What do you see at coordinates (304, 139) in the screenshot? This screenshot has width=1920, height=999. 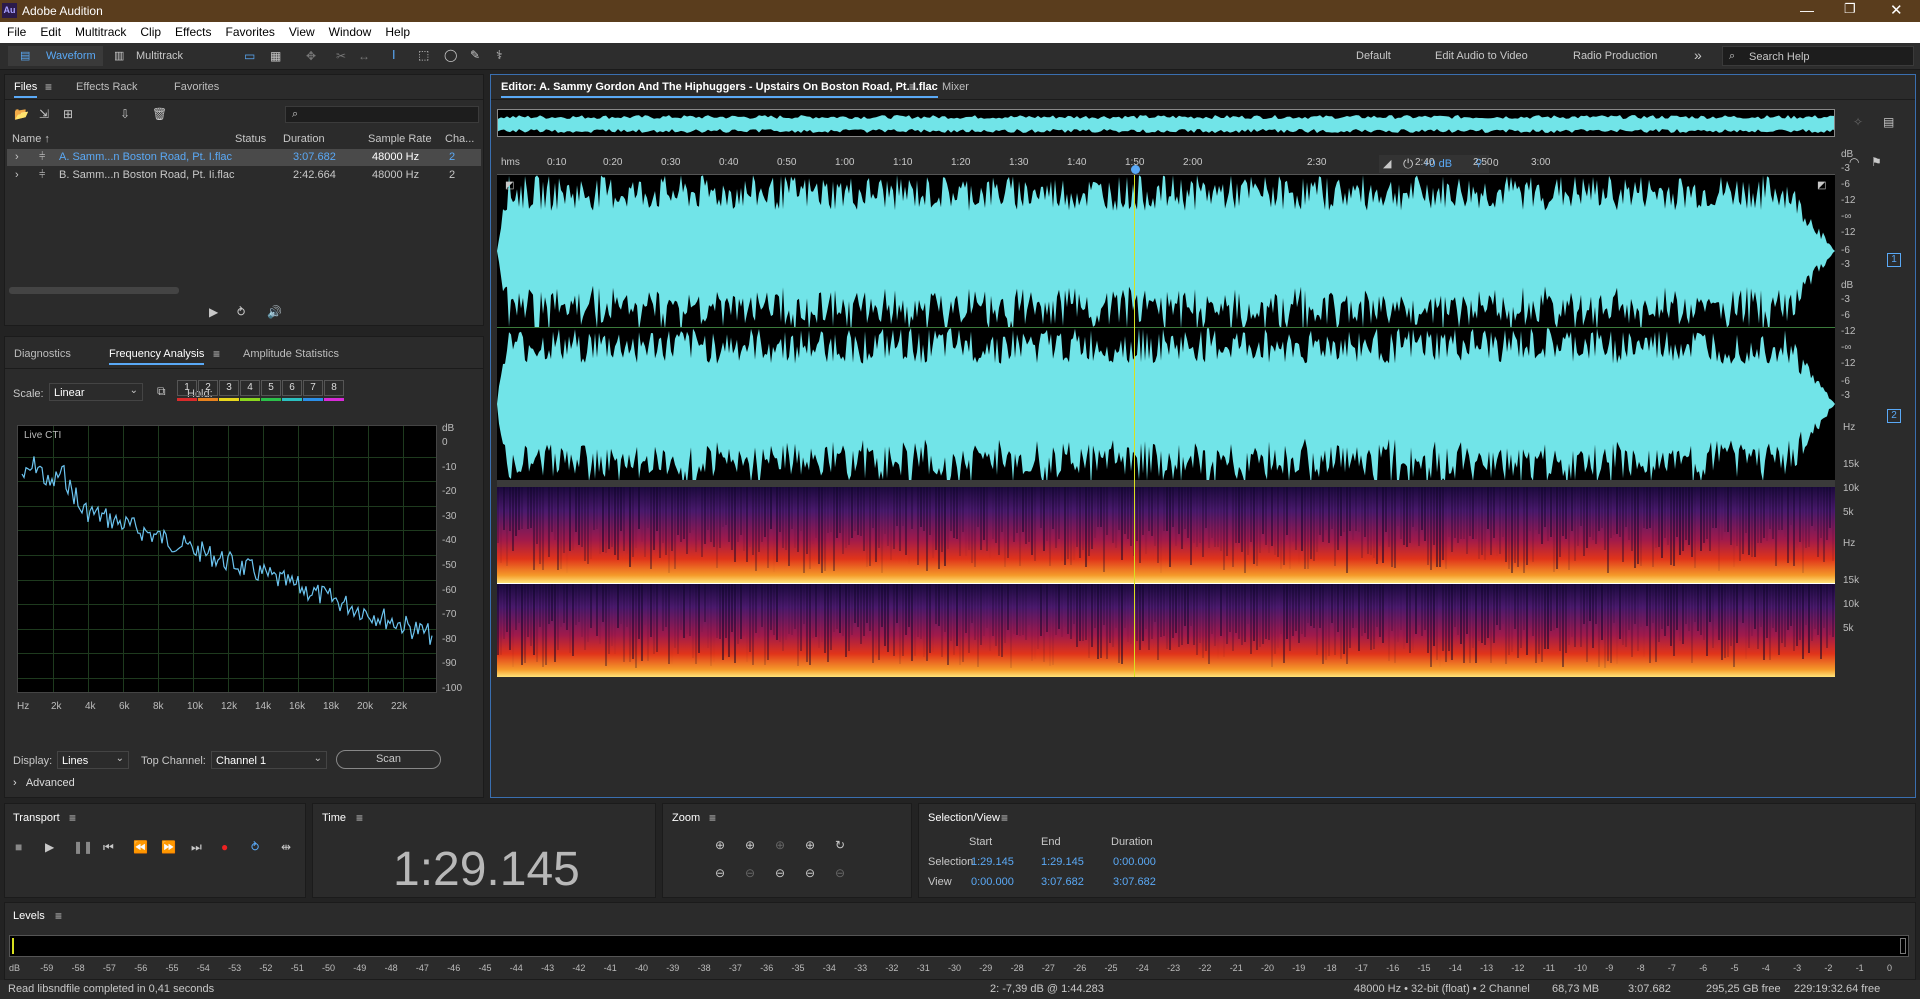 I see `column-duration: Duration` at bounding box center [304, 139].